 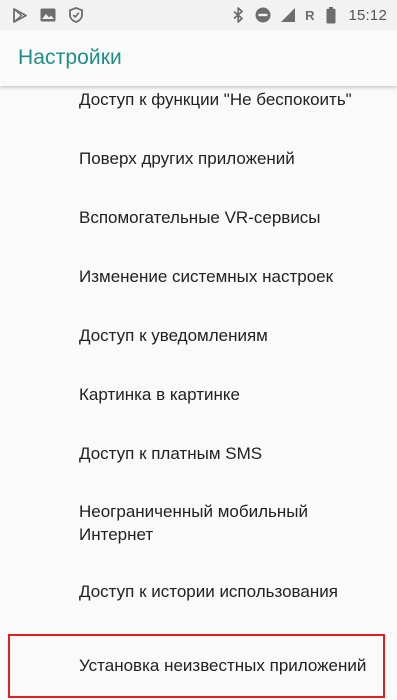 What do you see at coordinates (208, 591) in the screenshot?
I see `list-item-label: Доступ к истории использования` at bounding box center [208, 591].